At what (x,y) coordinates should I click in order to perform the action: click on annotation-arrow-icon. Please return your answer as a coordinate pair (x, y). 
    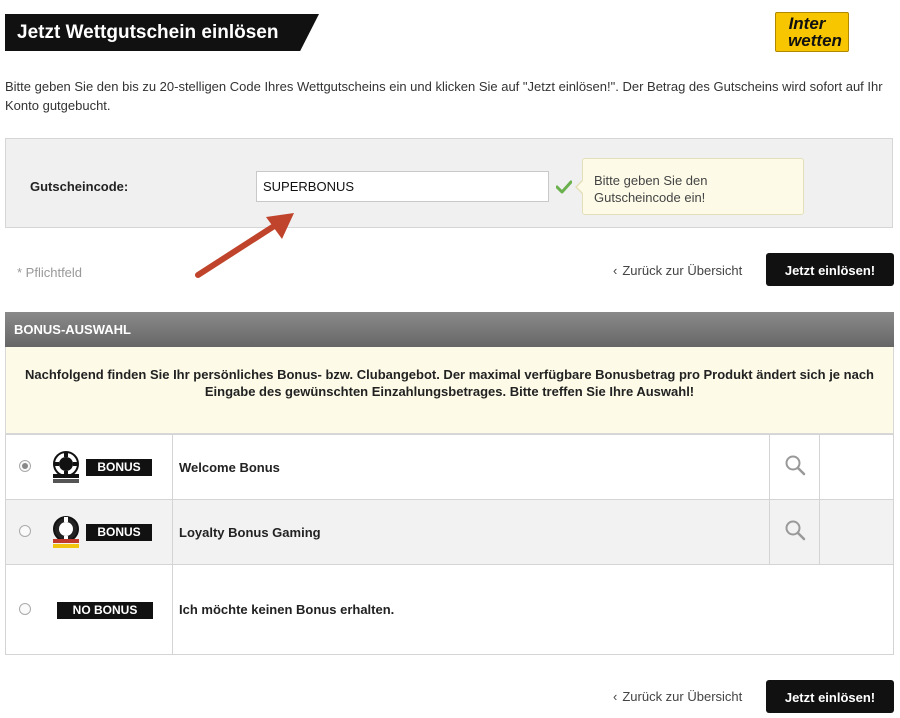
    Looking at the image, I should click on (244, 245).